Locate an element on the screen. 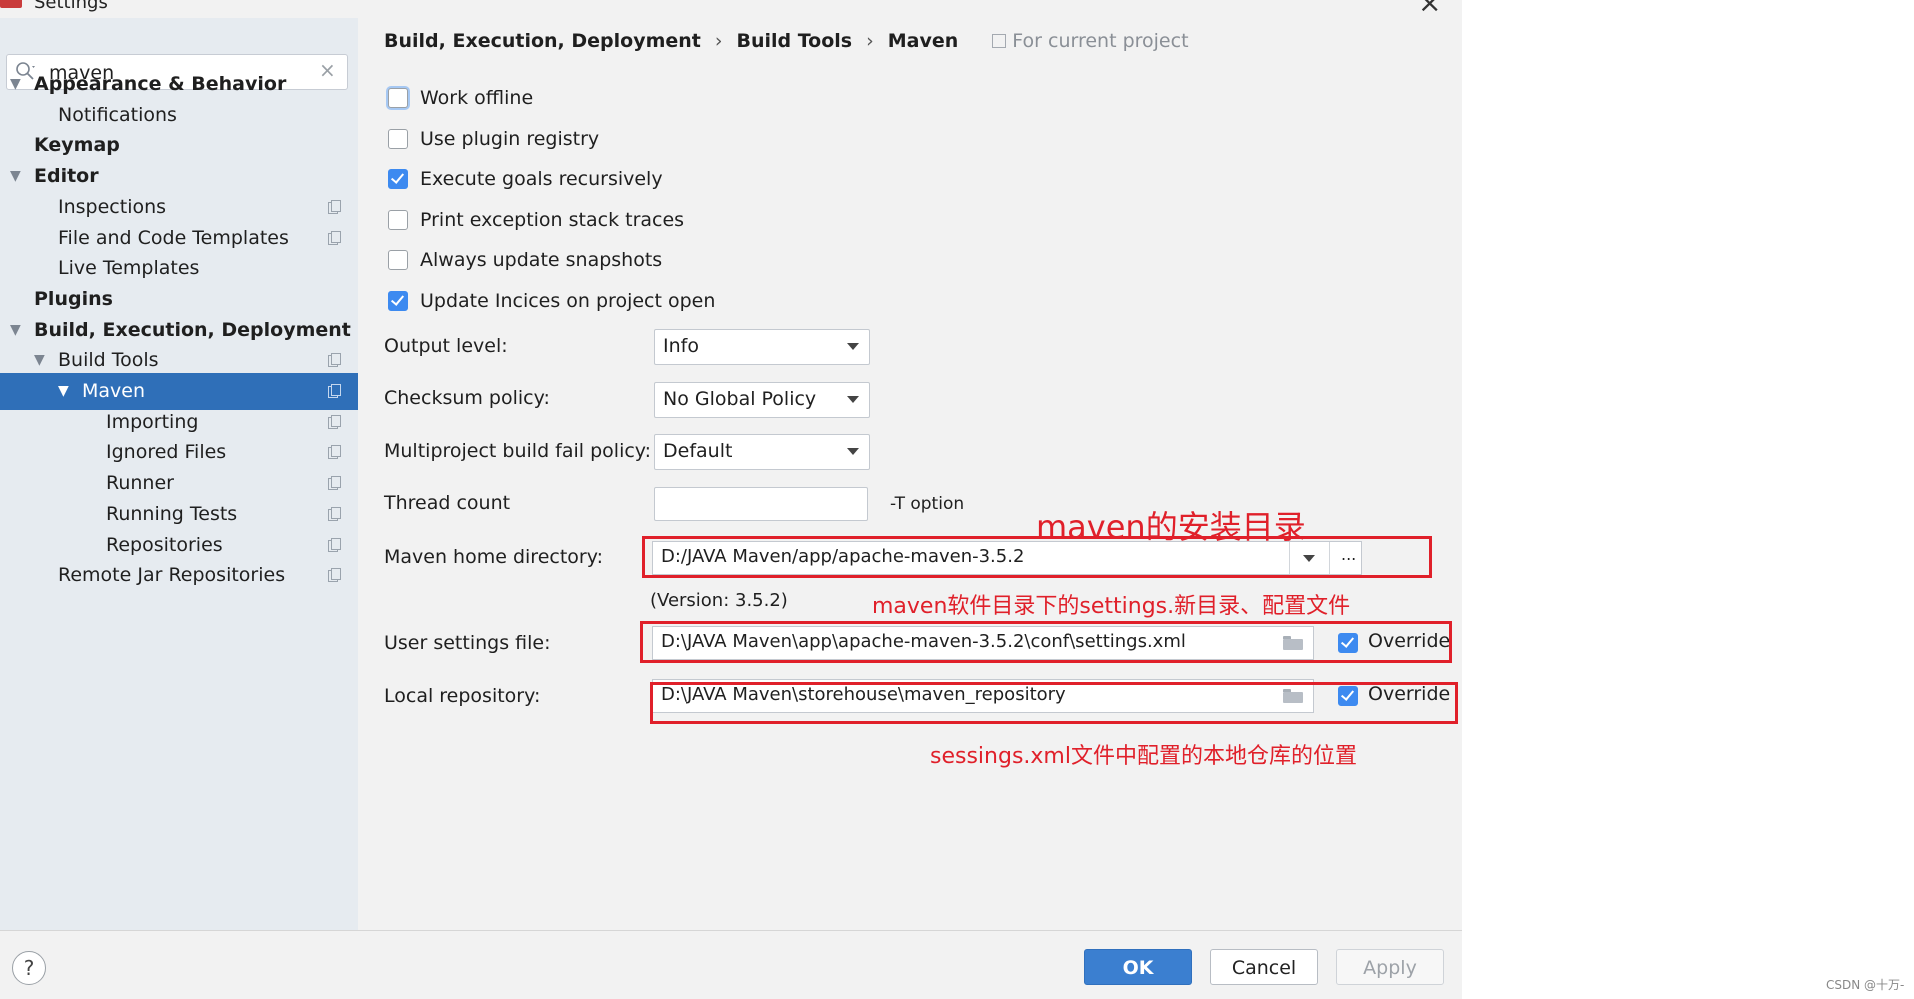  annotation-box-user-settings is located at coordinates (1046, 642).